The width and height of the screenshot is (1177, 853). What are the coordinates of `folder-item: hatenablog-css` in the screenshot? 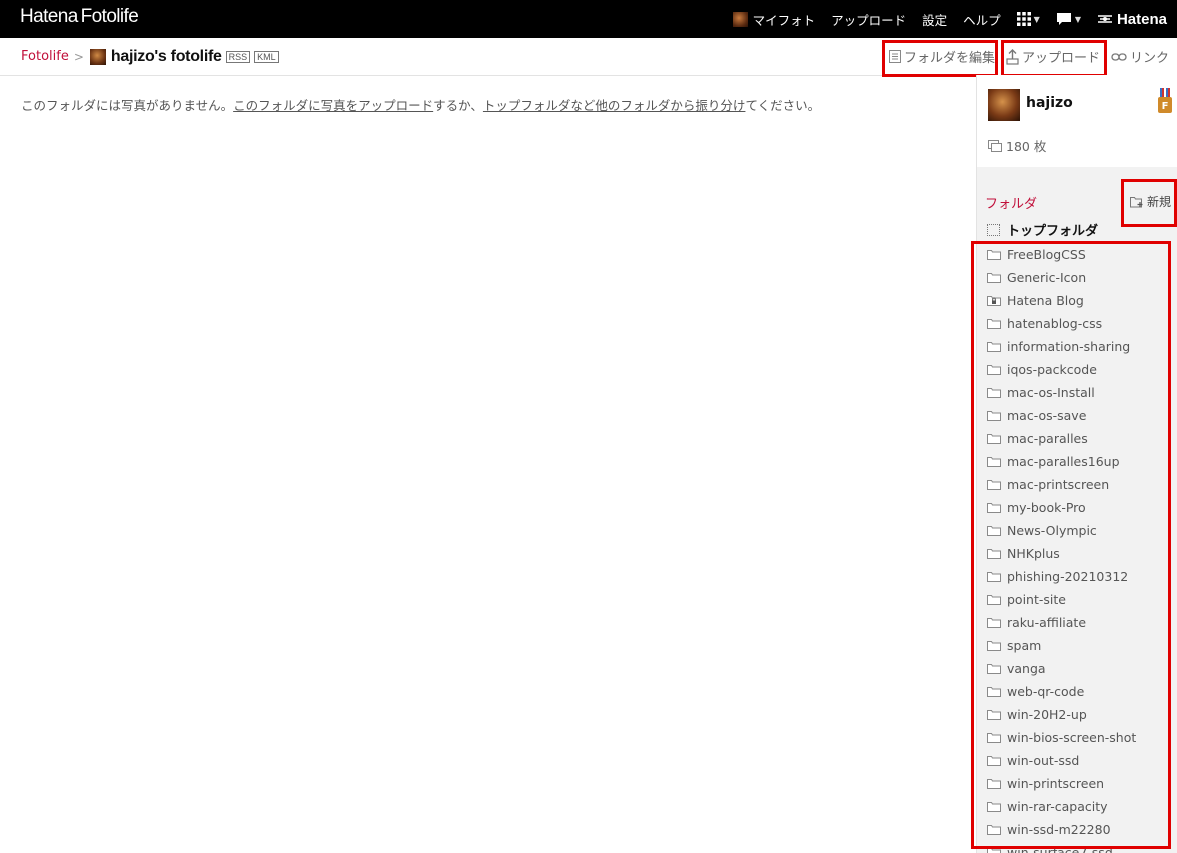 It's located at (1061, 323).